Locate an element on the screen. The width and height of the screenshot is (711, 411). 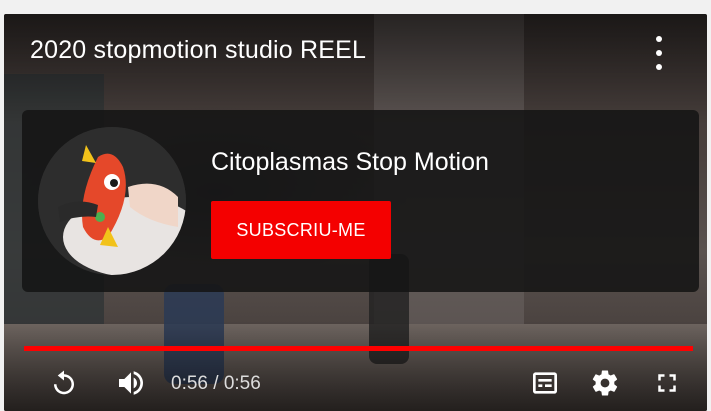
player-controls: 0:56 / 0:56 is located at coordinates (355, 383).